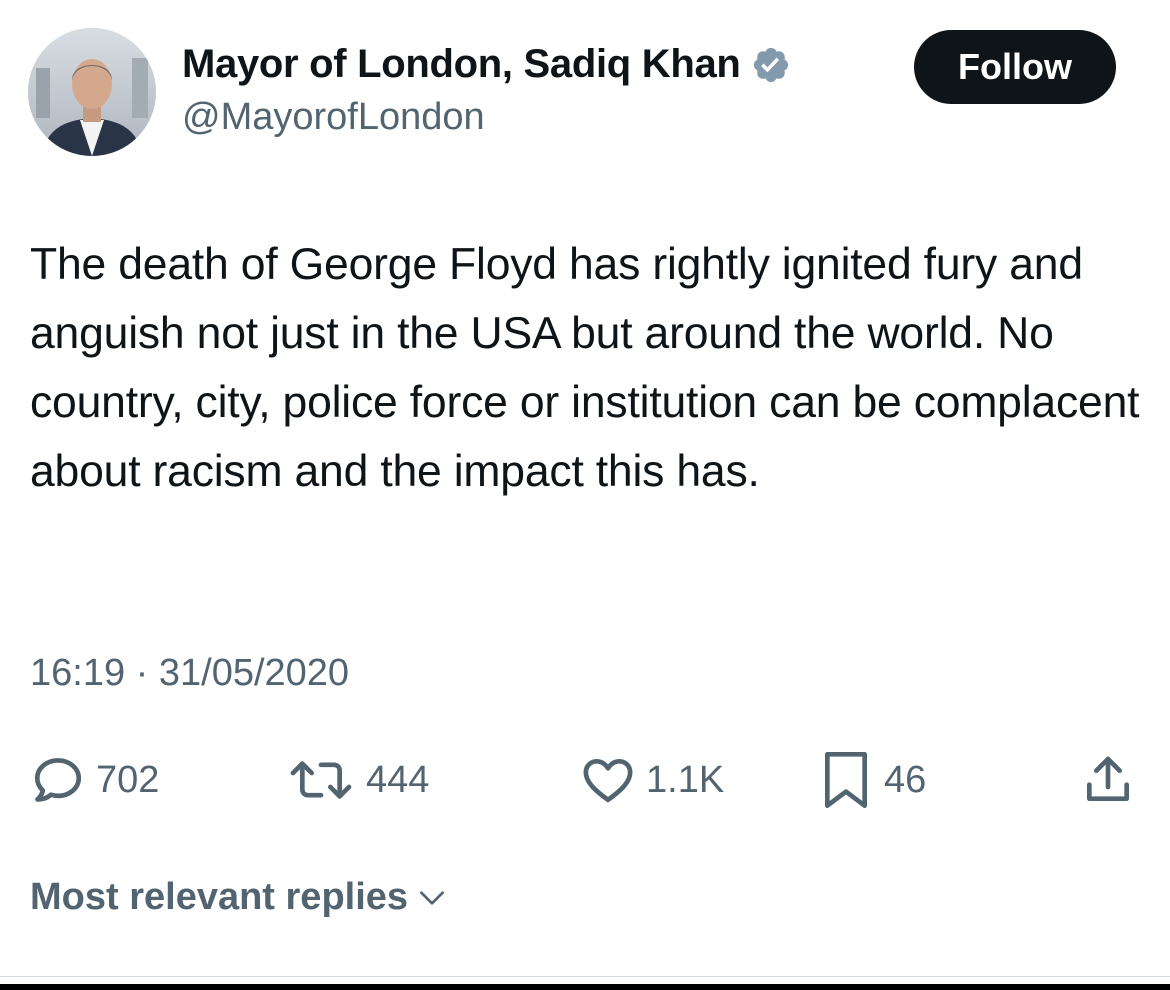 This screenshot has width=1170, height=990. Describe the element at coordinates (189, 673) in the screenshot. I see `tweet-timestamp: 16:19 · 31/05/2020` at that location.